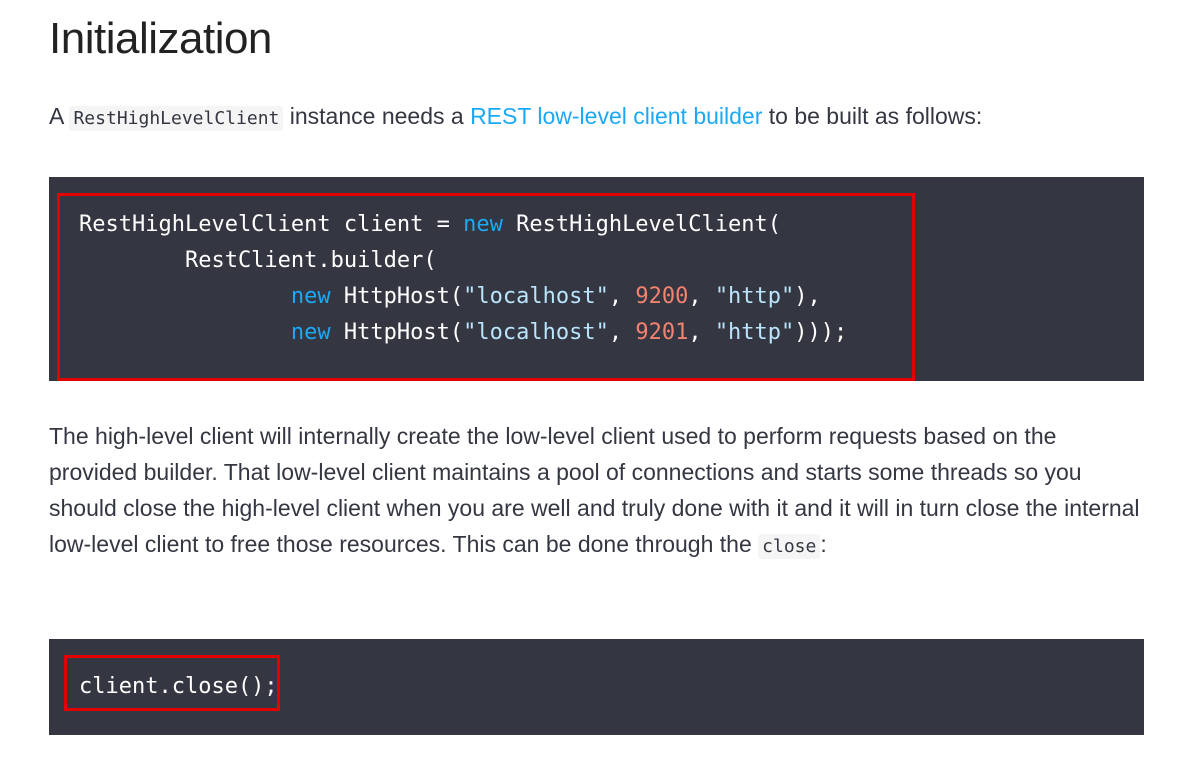  I want to click on intro-suffix: to be built as follows:, so click(875, 116).